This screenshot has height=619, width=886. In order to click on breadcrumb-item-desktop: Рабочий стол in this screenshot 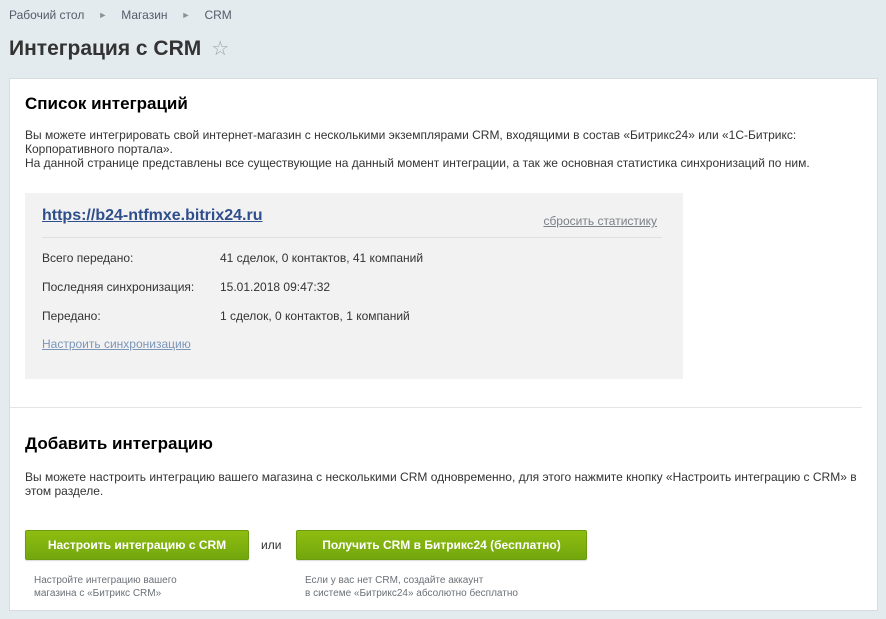, I will do `click(46, 15)`.